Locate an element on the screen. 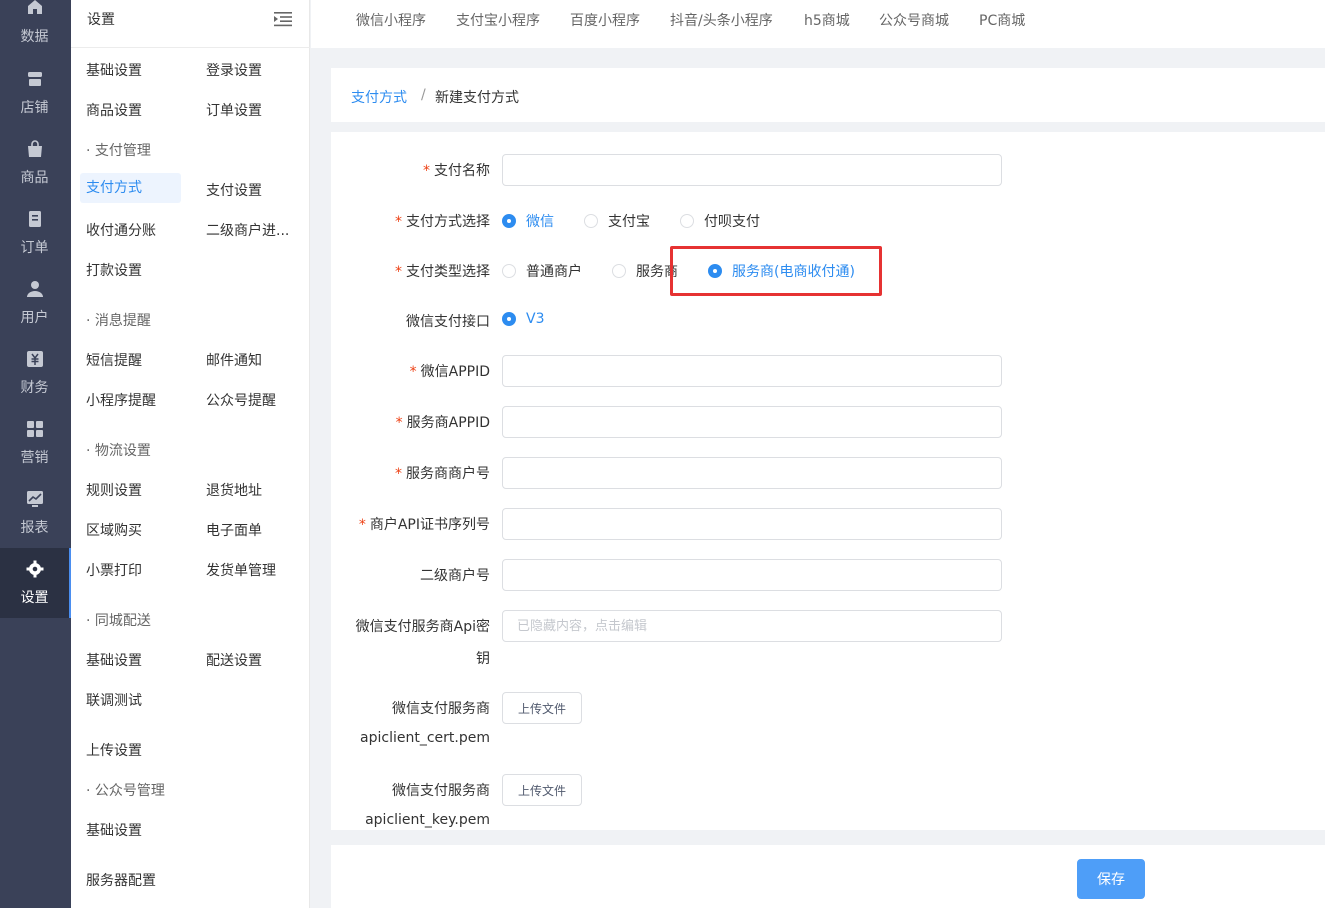  submenu-item-return-addr: 退货地址 is located at coordinates (234, 490).